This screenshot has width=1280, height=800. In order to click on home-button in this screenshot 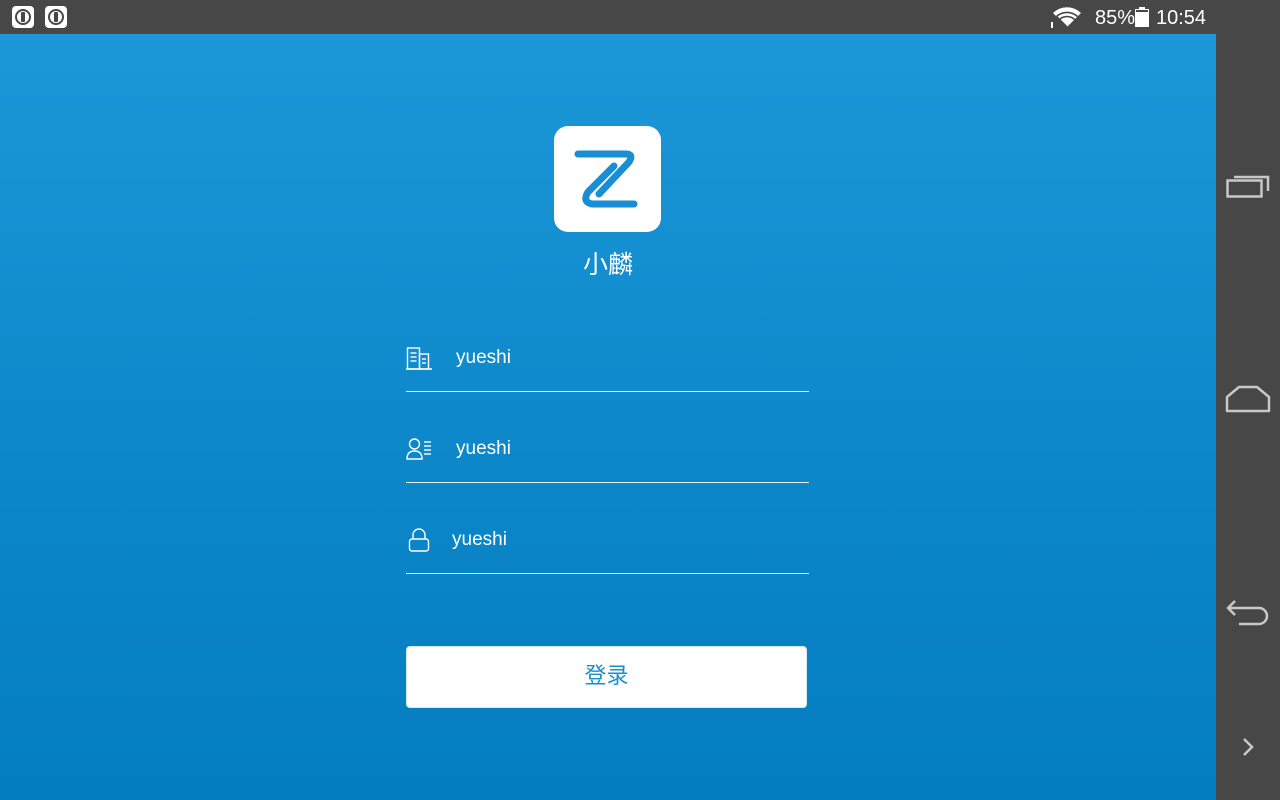, I will do `click(1248, 399)`.